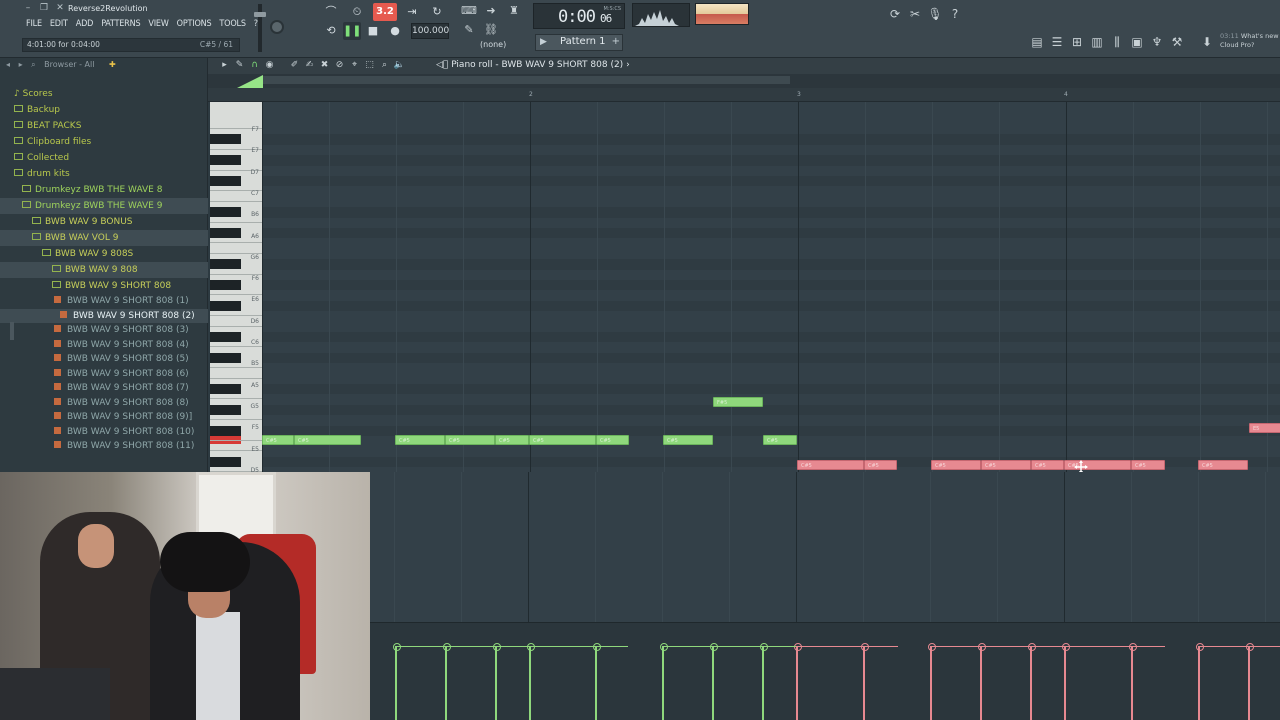 This screenshot has width=1280, height=720. What do you see at coordinates (1097, 42) in the screenshot?
I see `piano-roll-icon: ▥` at bounding box center [1097, 42].